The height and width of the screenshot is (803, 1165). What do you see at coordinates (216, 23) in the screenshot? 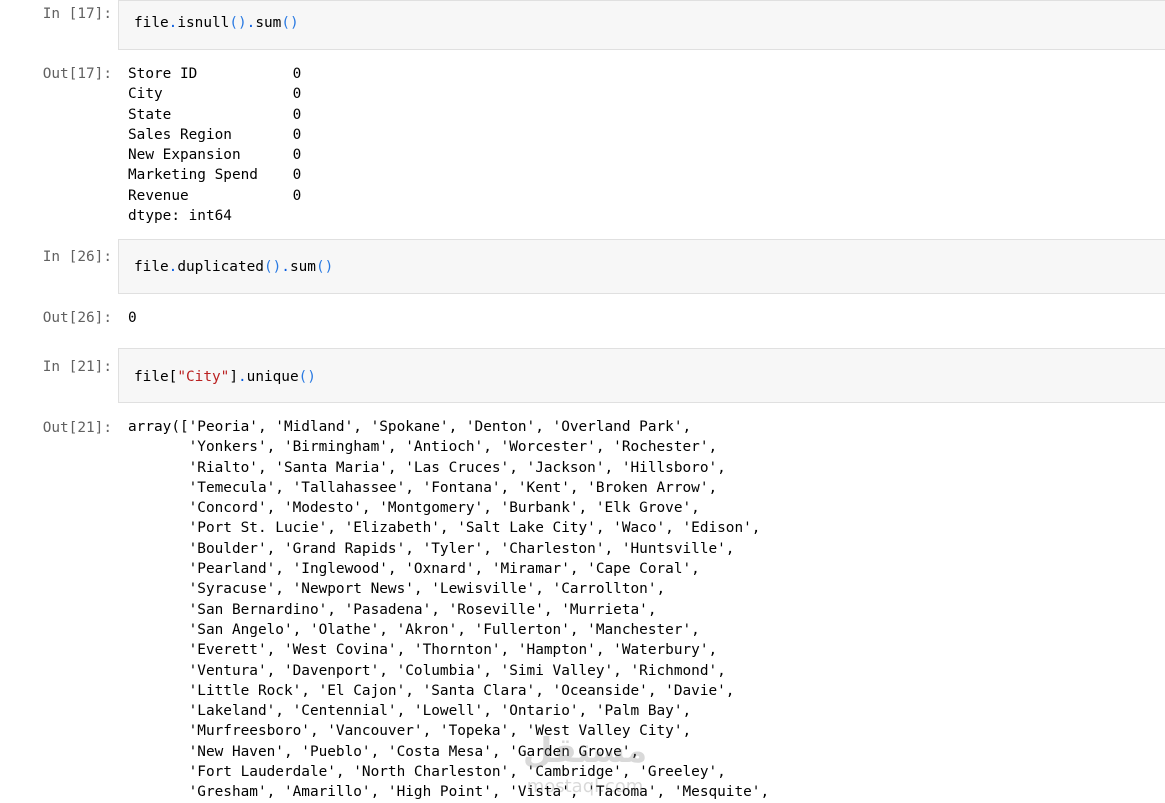
I see `code-line: file.isnull().sum()` at bounding box center [216, 23].